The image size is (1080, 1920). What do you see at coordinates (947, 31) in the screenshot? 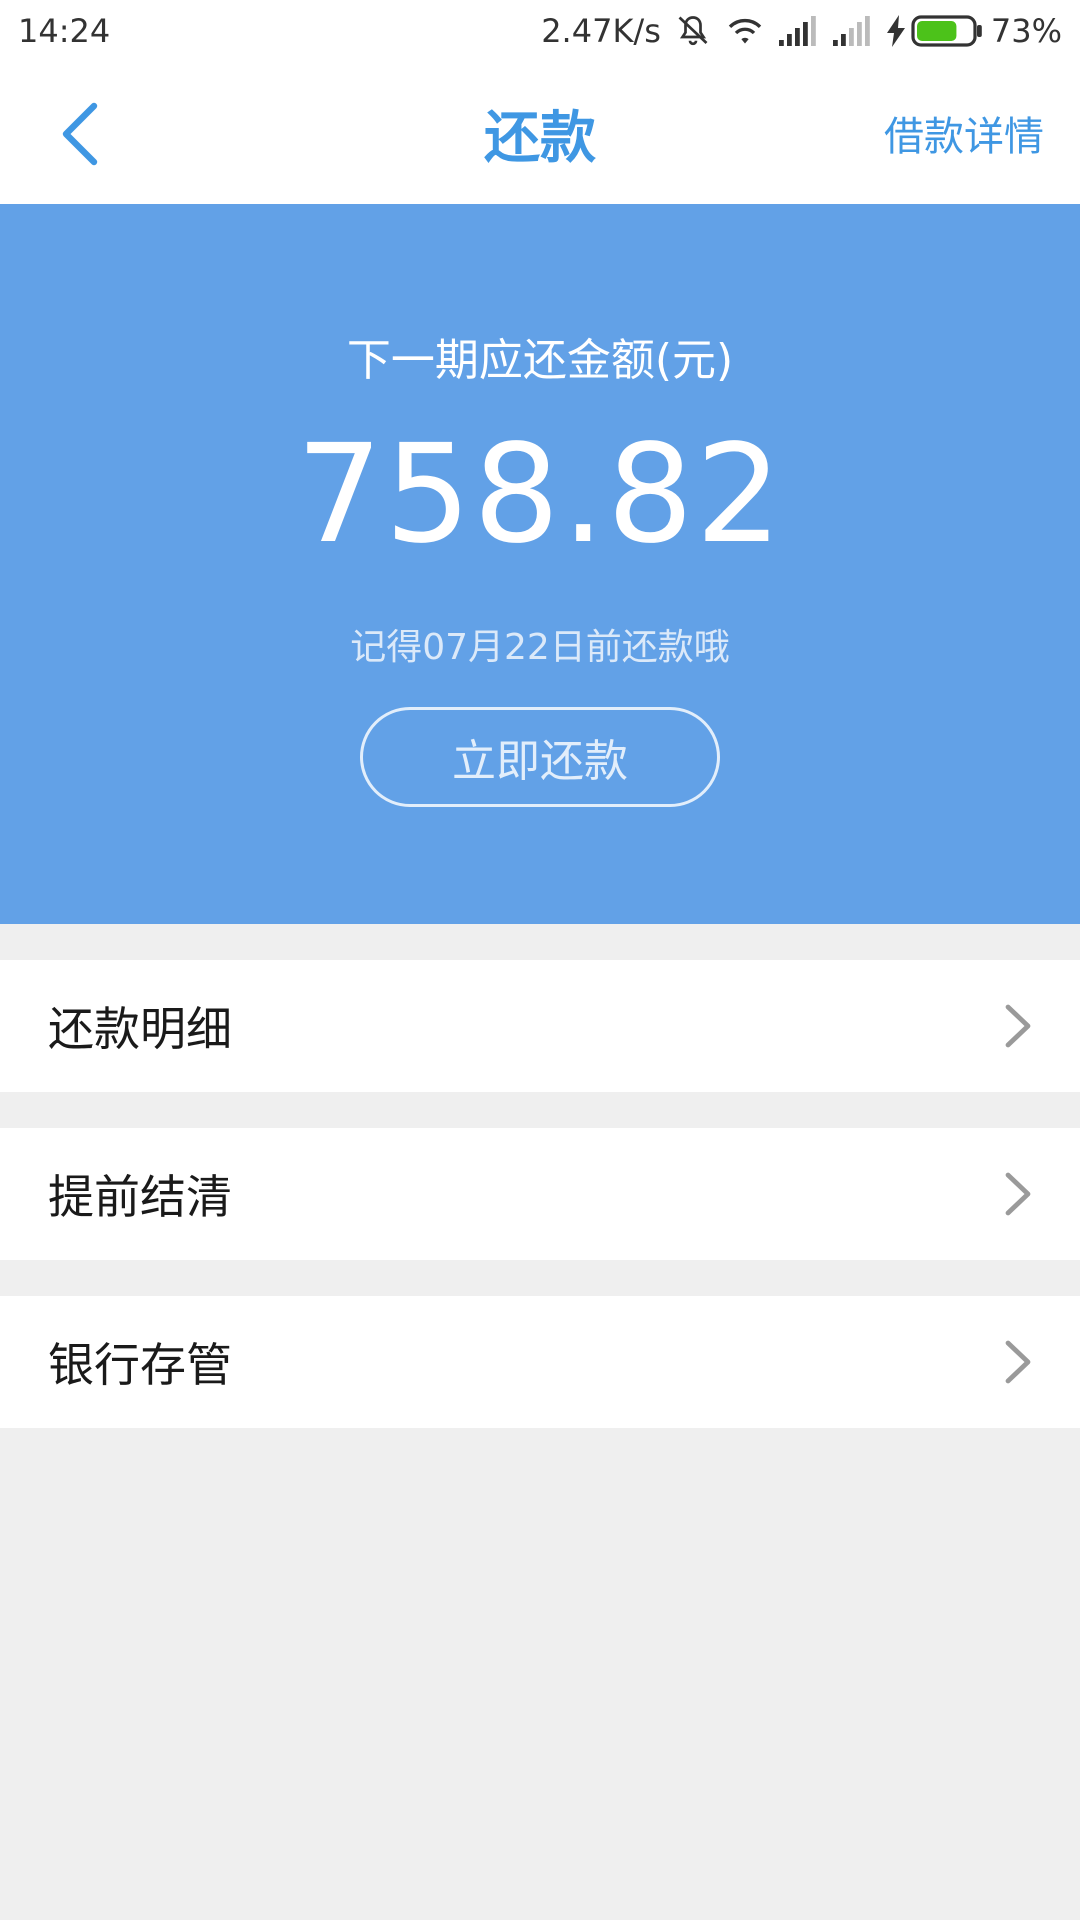
I see `battery-icon` at bounding box center [947, 31].